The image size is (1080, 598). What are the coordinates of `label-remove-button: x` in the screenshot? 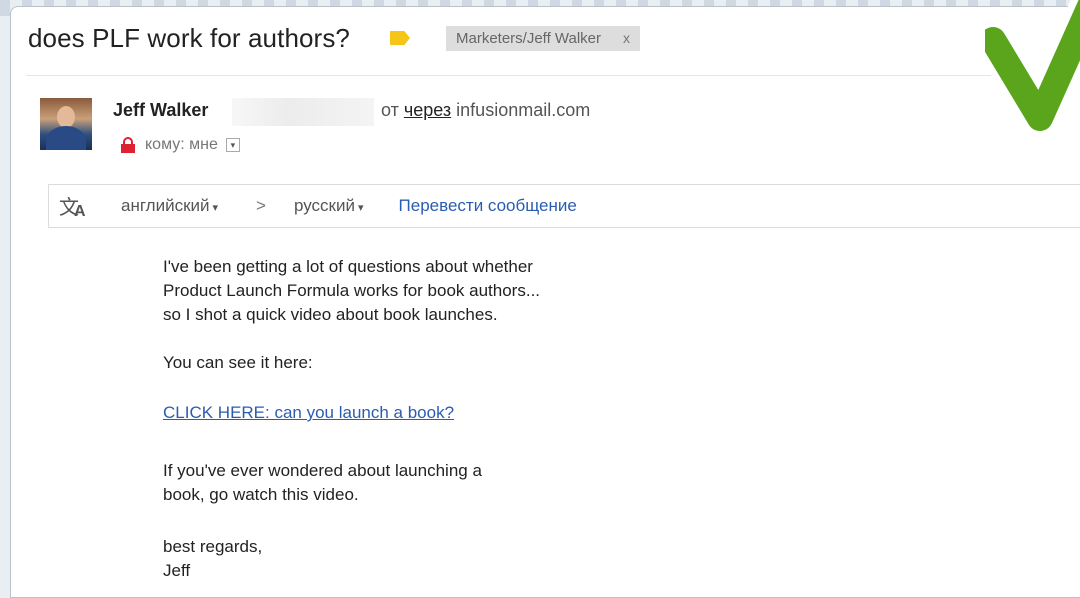 It's located at (626, 38).